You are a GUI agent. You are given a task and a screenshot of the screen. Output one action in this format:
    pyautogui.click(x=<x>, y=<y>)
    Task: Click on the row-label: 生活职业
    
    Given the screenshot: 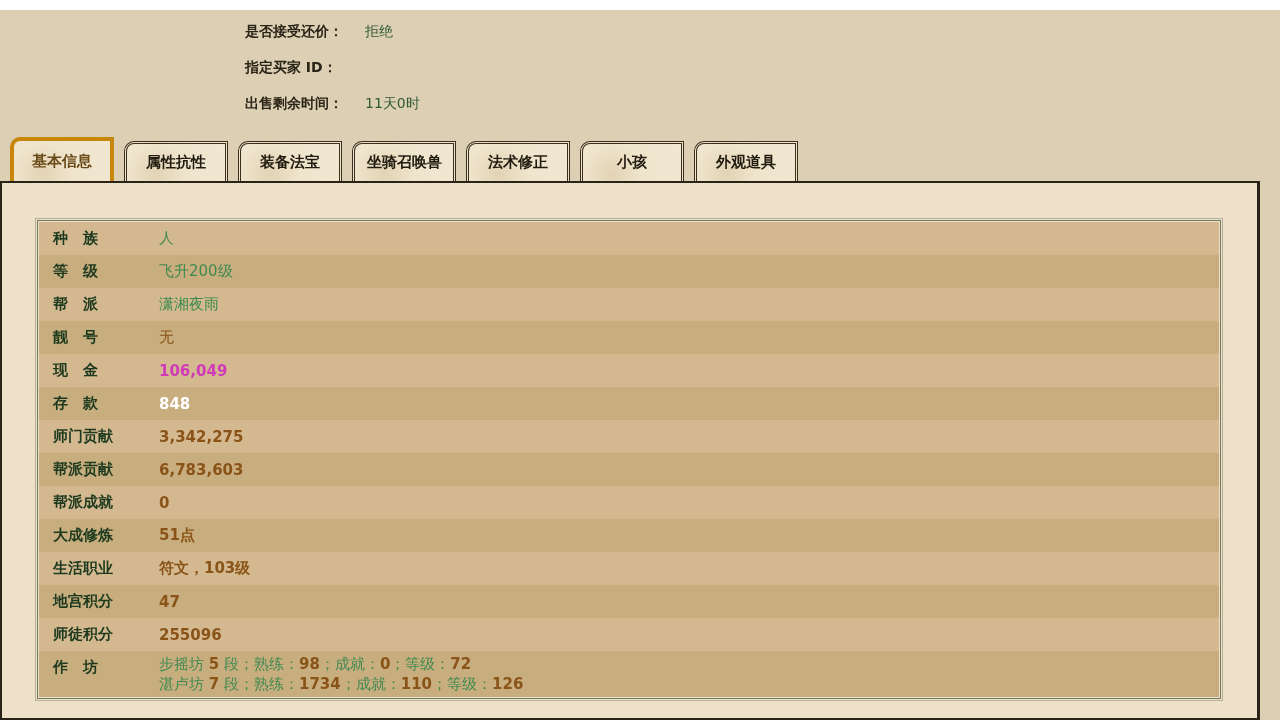 What is the action you would take?
    pyautogui.click(x=82, y=568)
    